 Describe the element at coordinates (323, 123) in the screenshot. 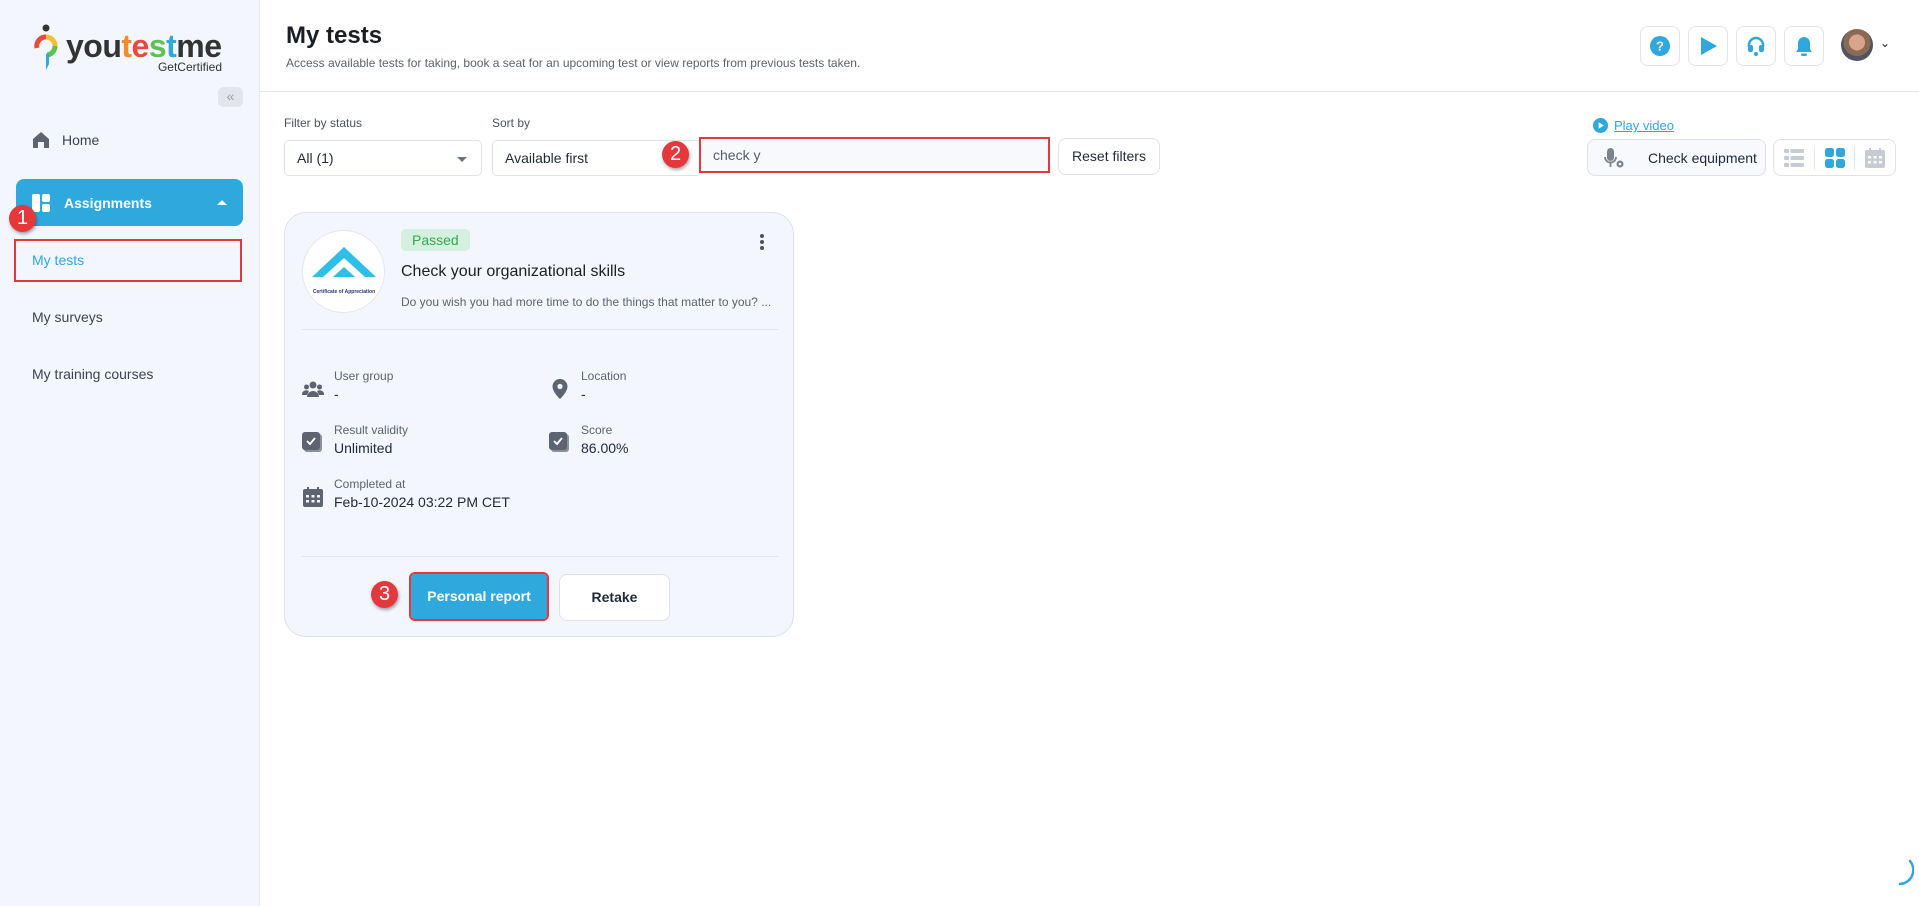

I see `filter-status-label: Filter by status` at that location.